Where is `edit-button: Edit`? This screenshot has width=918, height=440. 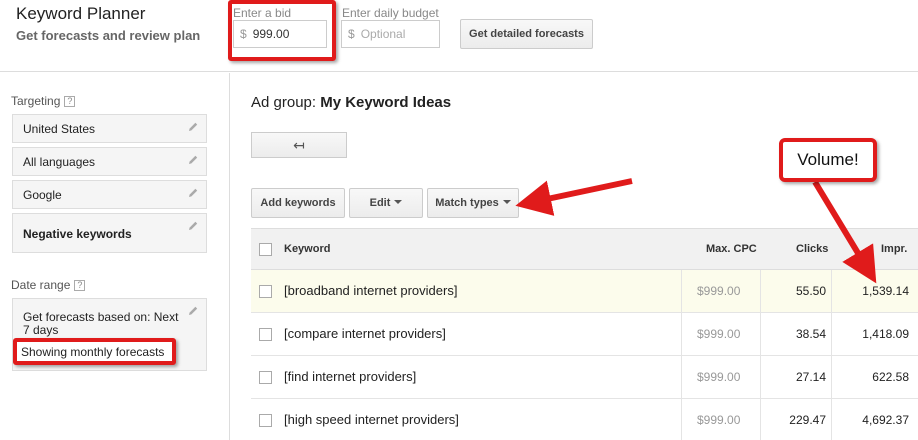
edit-button: Edit is located at coordinates (386, 203).